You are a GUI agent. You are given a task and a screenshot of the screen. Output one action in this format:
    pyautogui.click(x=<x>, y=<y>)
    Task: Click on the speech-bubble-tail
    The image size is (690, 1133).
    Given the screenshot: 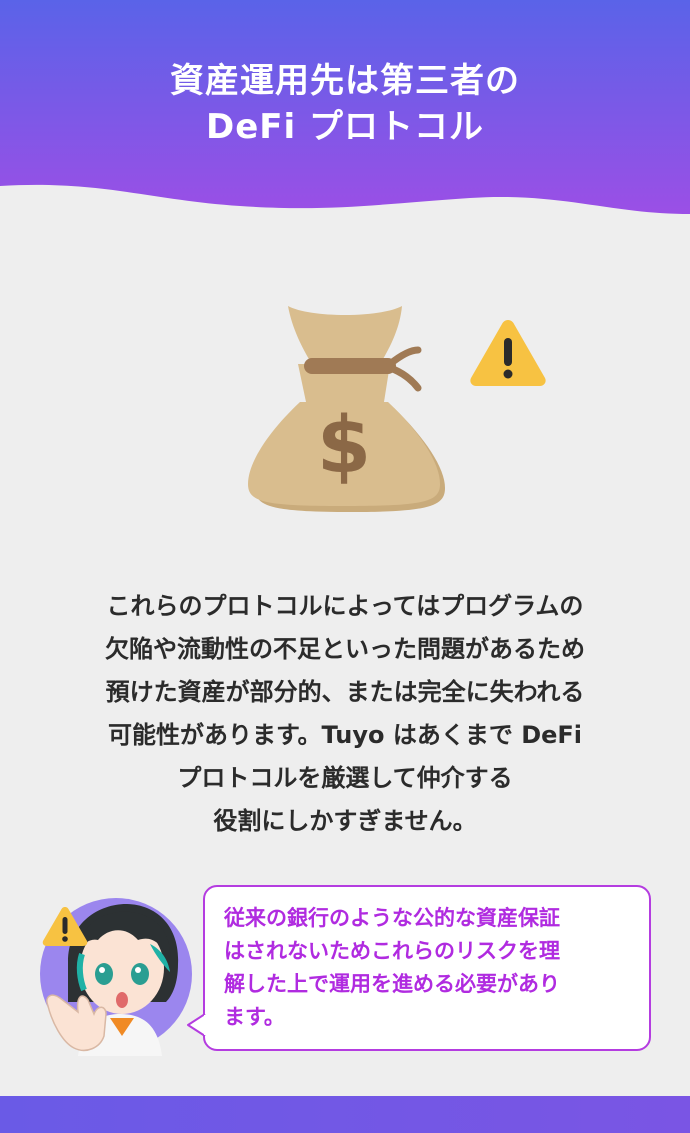 What is the action you would take?
    pyautogui.click(x=197, y=1025)
    